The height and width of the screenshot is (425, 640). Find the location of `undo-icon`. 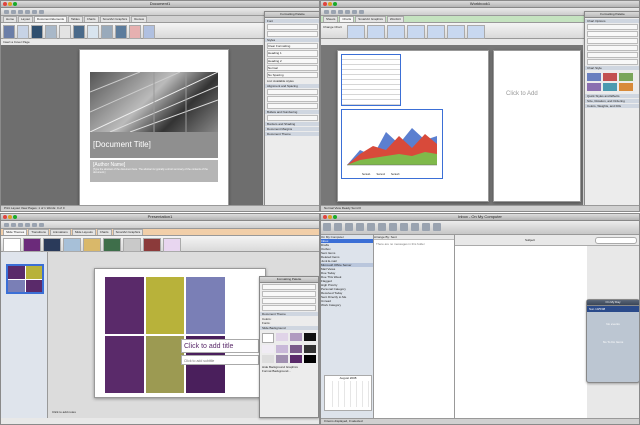

undo-icon is located at coordinates (34, 11).